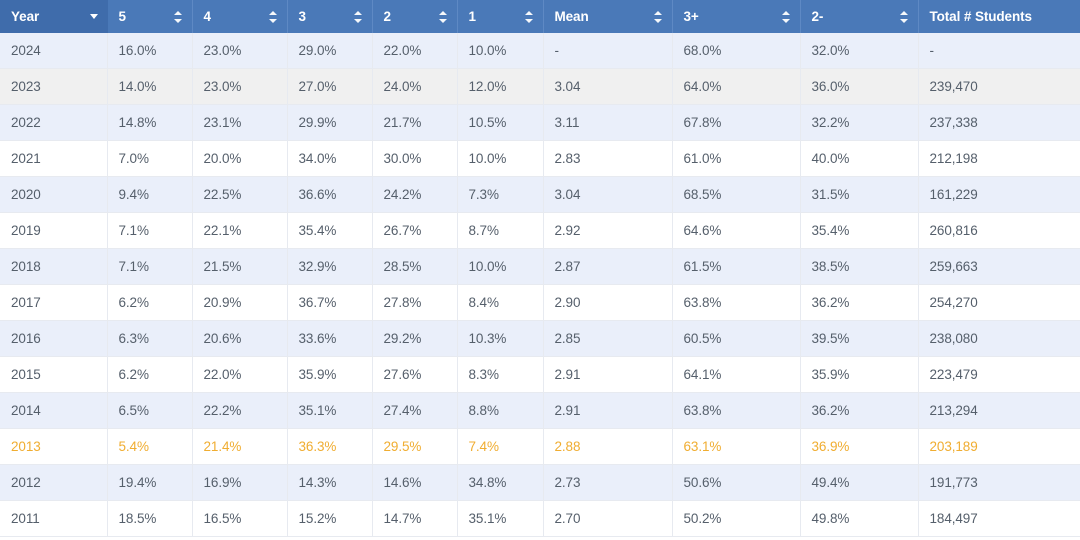  Describe the element at coordinates (859, 482) in the screenshot. I see `cell-value: 49.4%` at that location.